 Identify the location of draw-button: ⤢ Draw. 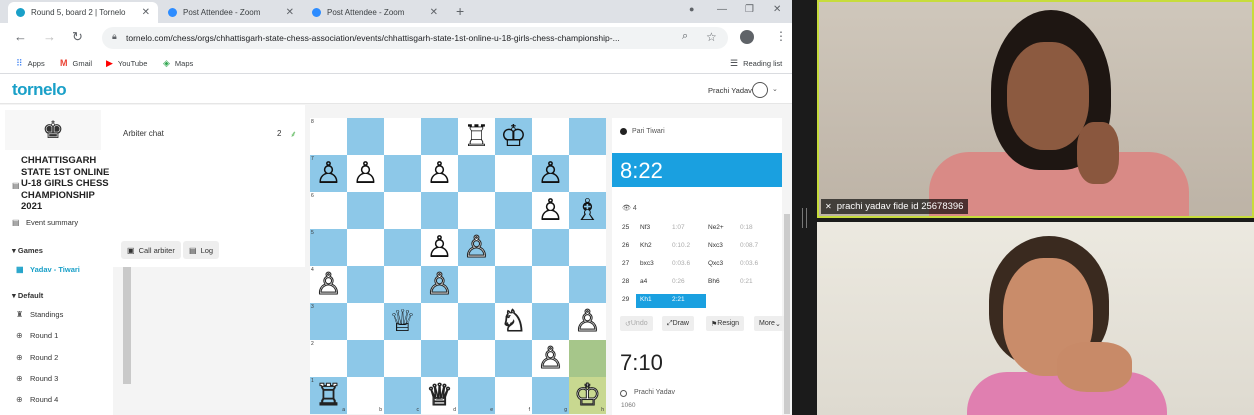
(678, 323).